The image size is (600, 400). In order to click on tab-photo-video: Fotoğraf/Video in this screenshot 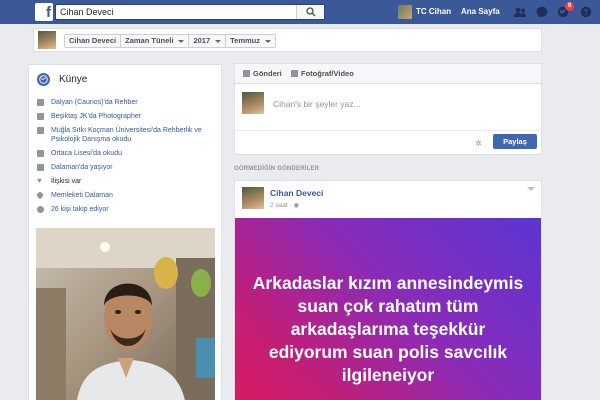, I will do `click(322, 73)`.